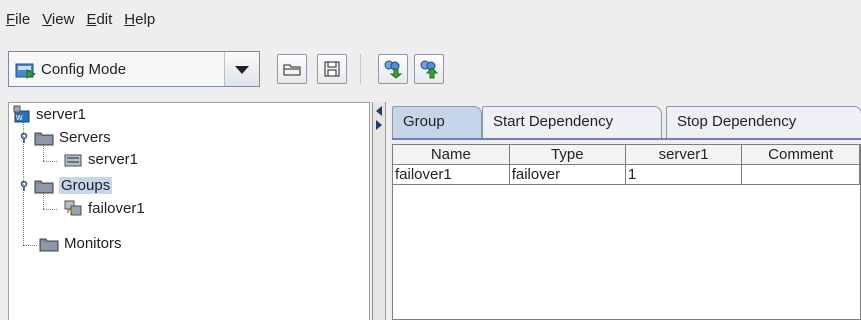 The width and height of the screenshot is (861, 320). I want to click on failover-group-icon, so click(73, 208).